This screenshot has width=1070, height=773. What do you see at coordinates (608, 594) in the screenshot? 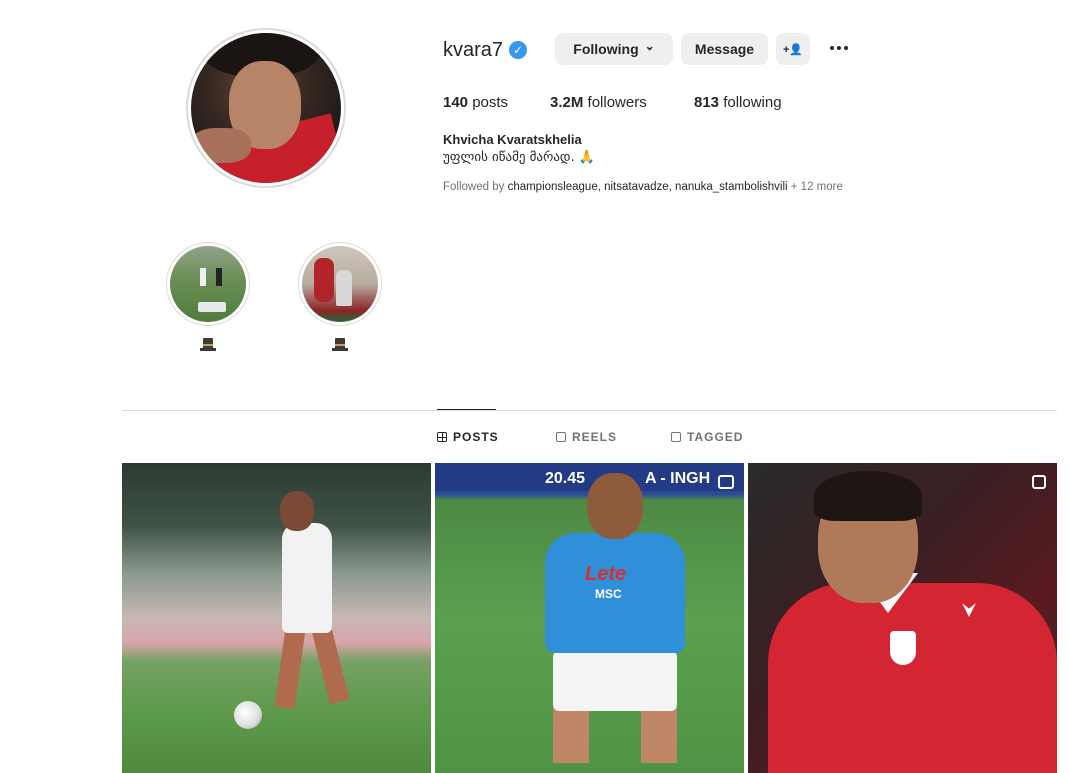
I see `shirt-sponsor-2: MSC` at bounding box center [608, 594].